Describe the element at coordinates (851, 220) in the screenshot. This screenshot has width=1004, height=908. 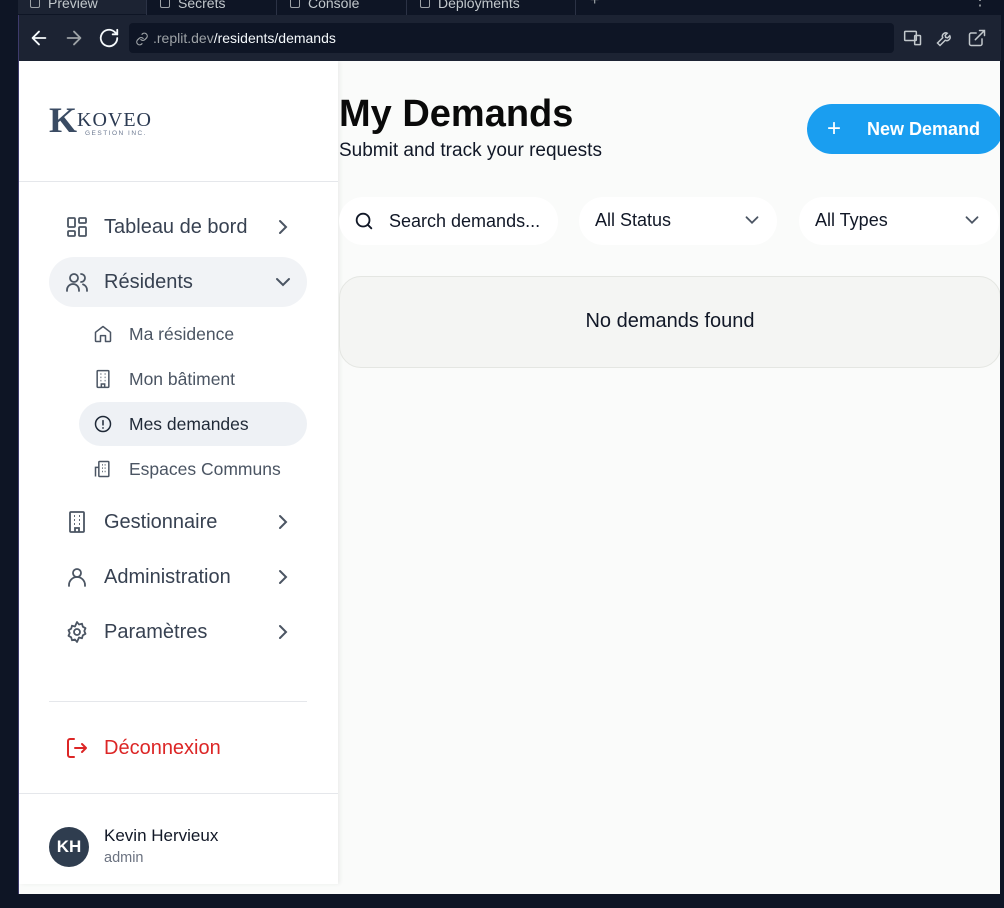
I see `type-filter-value: All Types` at that location.